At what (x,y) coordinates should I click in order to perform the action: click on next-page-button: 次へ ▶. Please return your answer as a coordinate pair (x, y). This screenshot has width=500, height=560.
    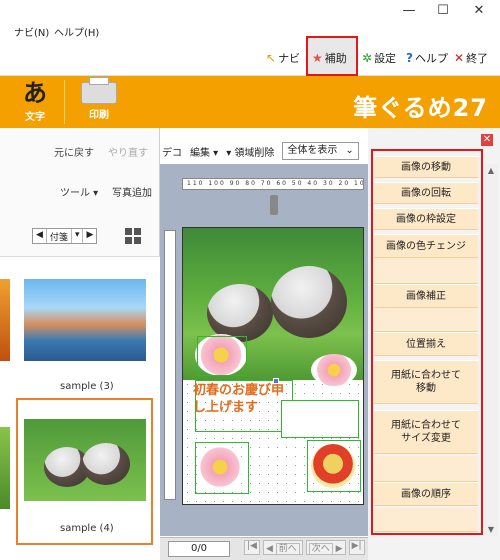
    Looking at the image, I should click on (325, 547).